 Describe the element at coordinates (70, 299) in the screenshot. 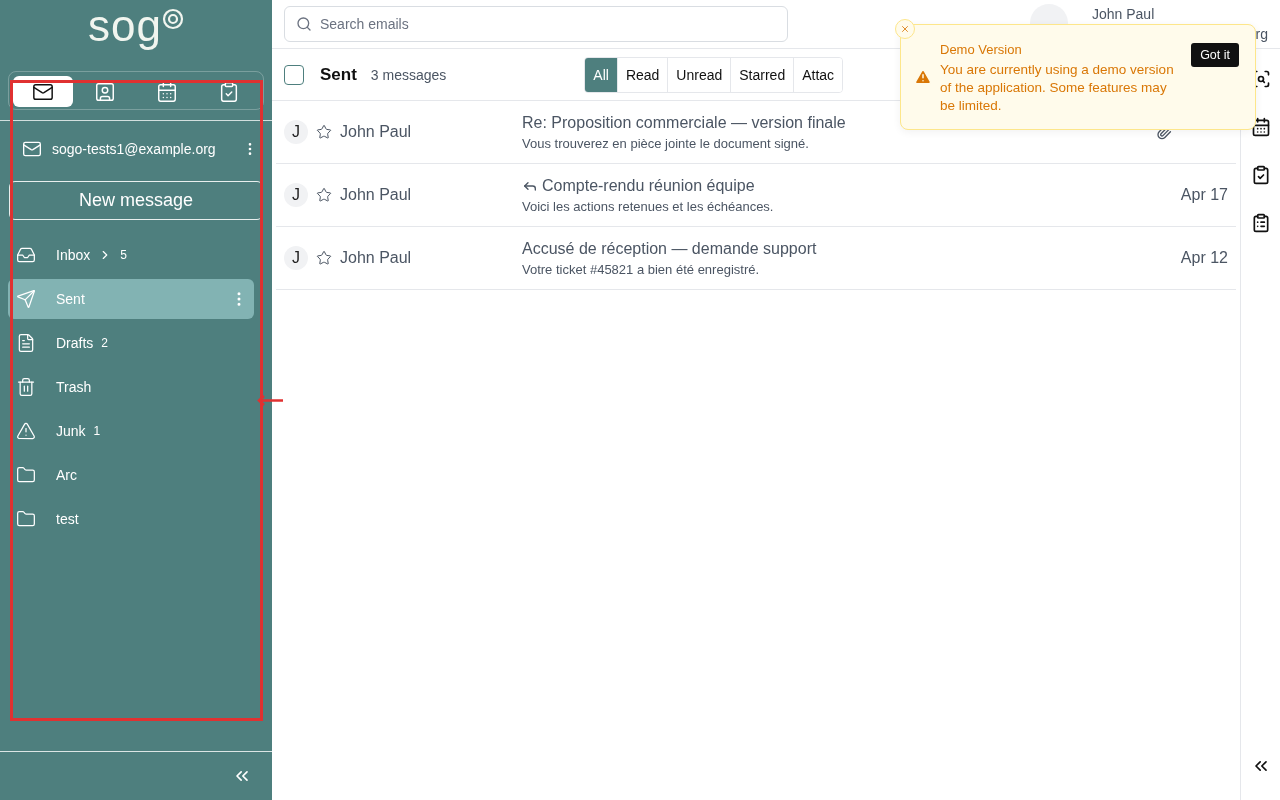

I see `folder-label: Sent` at that location.